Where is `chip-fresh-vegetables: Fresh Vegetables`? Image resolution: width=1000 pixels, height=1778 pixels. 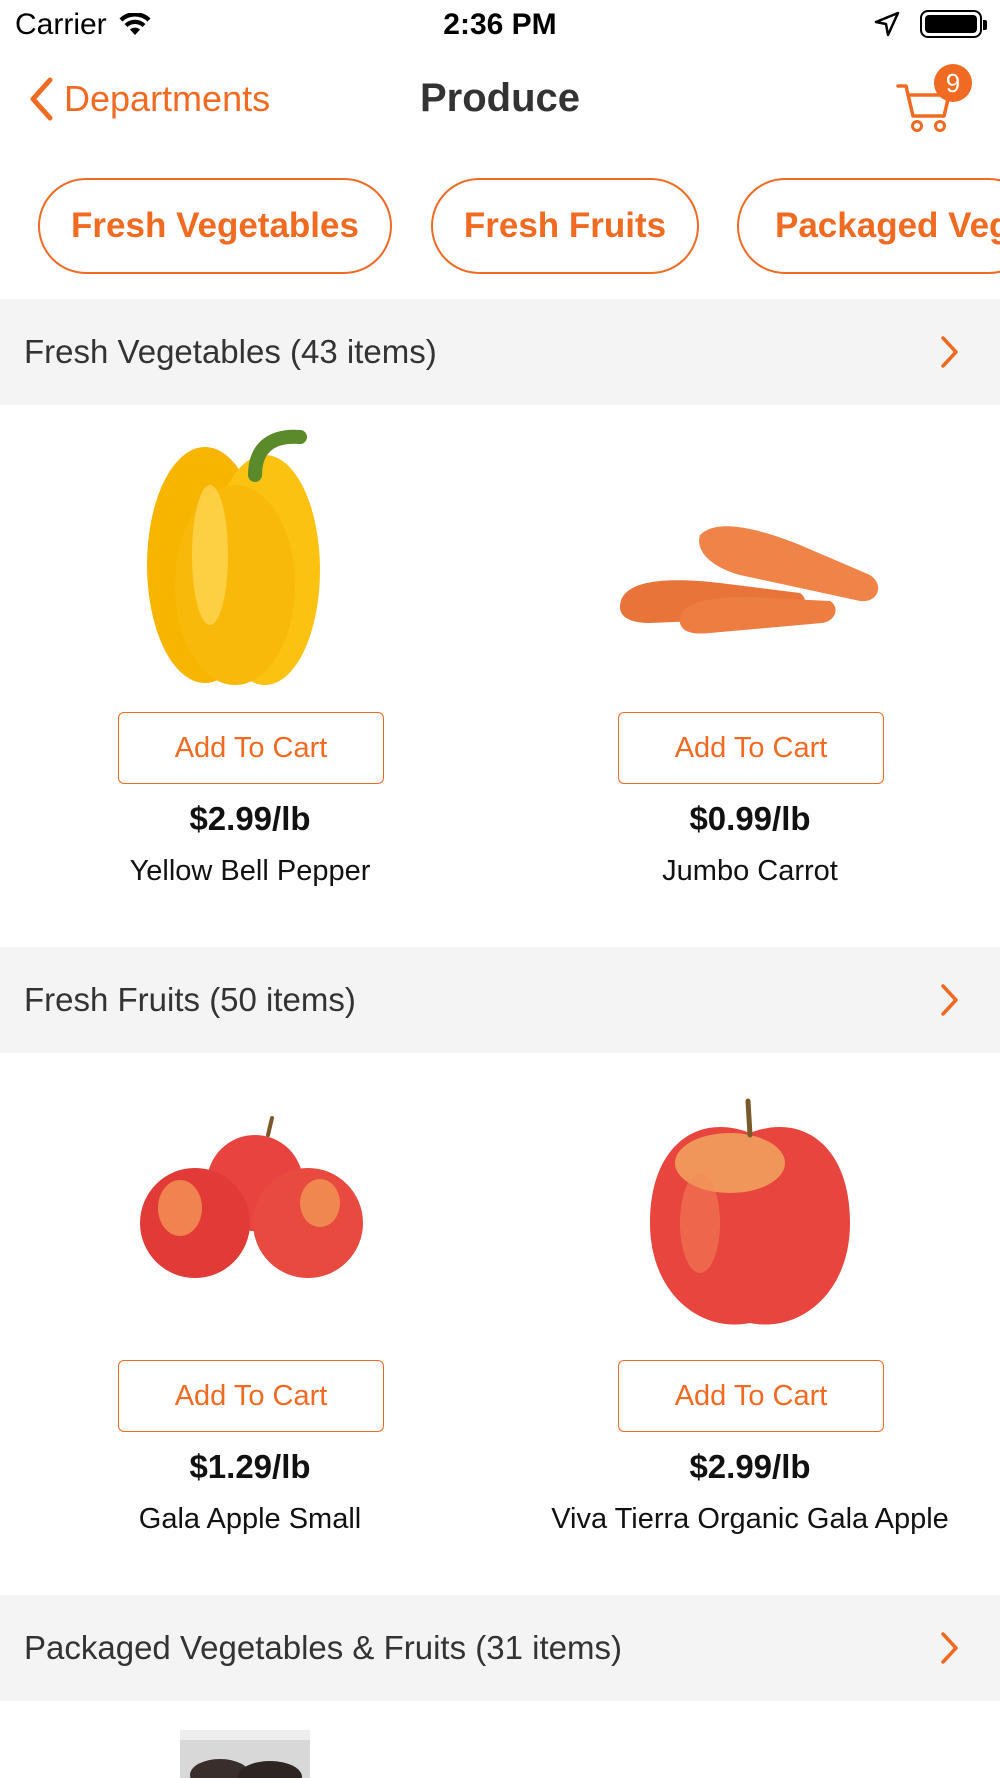 chip-fresh-vegetables: Fresh Vegetables is located at coordinates (215, 226).